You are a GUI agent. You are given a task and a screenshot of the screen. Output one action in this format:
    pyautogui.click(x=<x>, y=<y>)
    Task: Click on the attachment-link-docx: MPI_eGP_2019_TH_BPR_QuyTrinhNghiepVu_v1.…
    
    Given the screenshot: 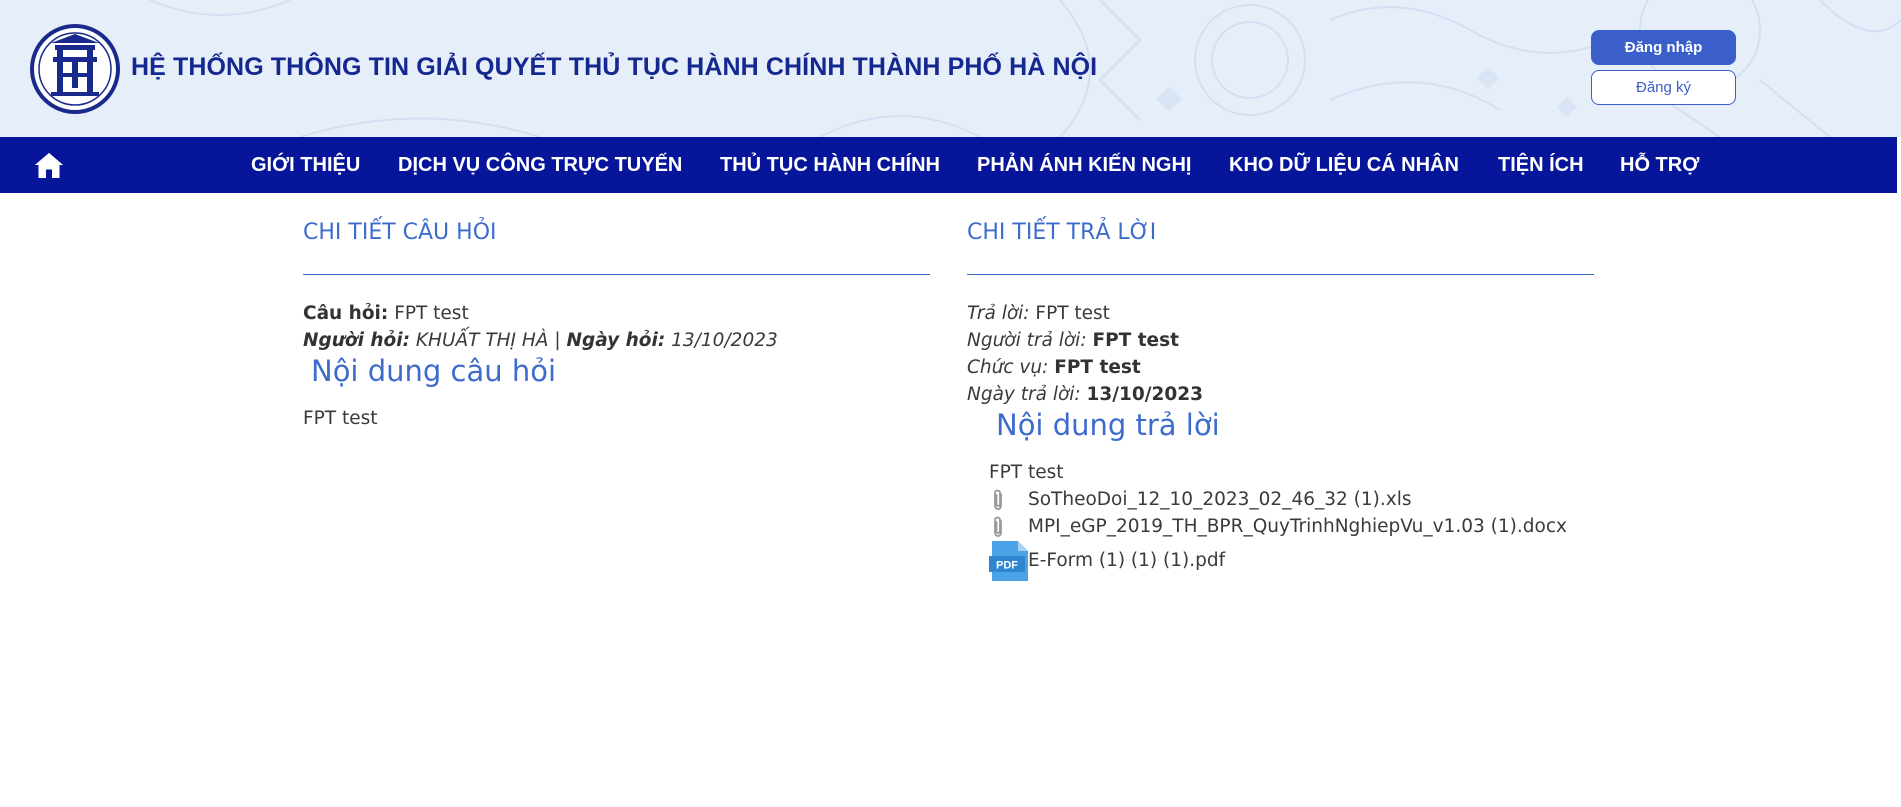 What is the action you would take?
    pyautogui.click(x=1297, y=526)
    